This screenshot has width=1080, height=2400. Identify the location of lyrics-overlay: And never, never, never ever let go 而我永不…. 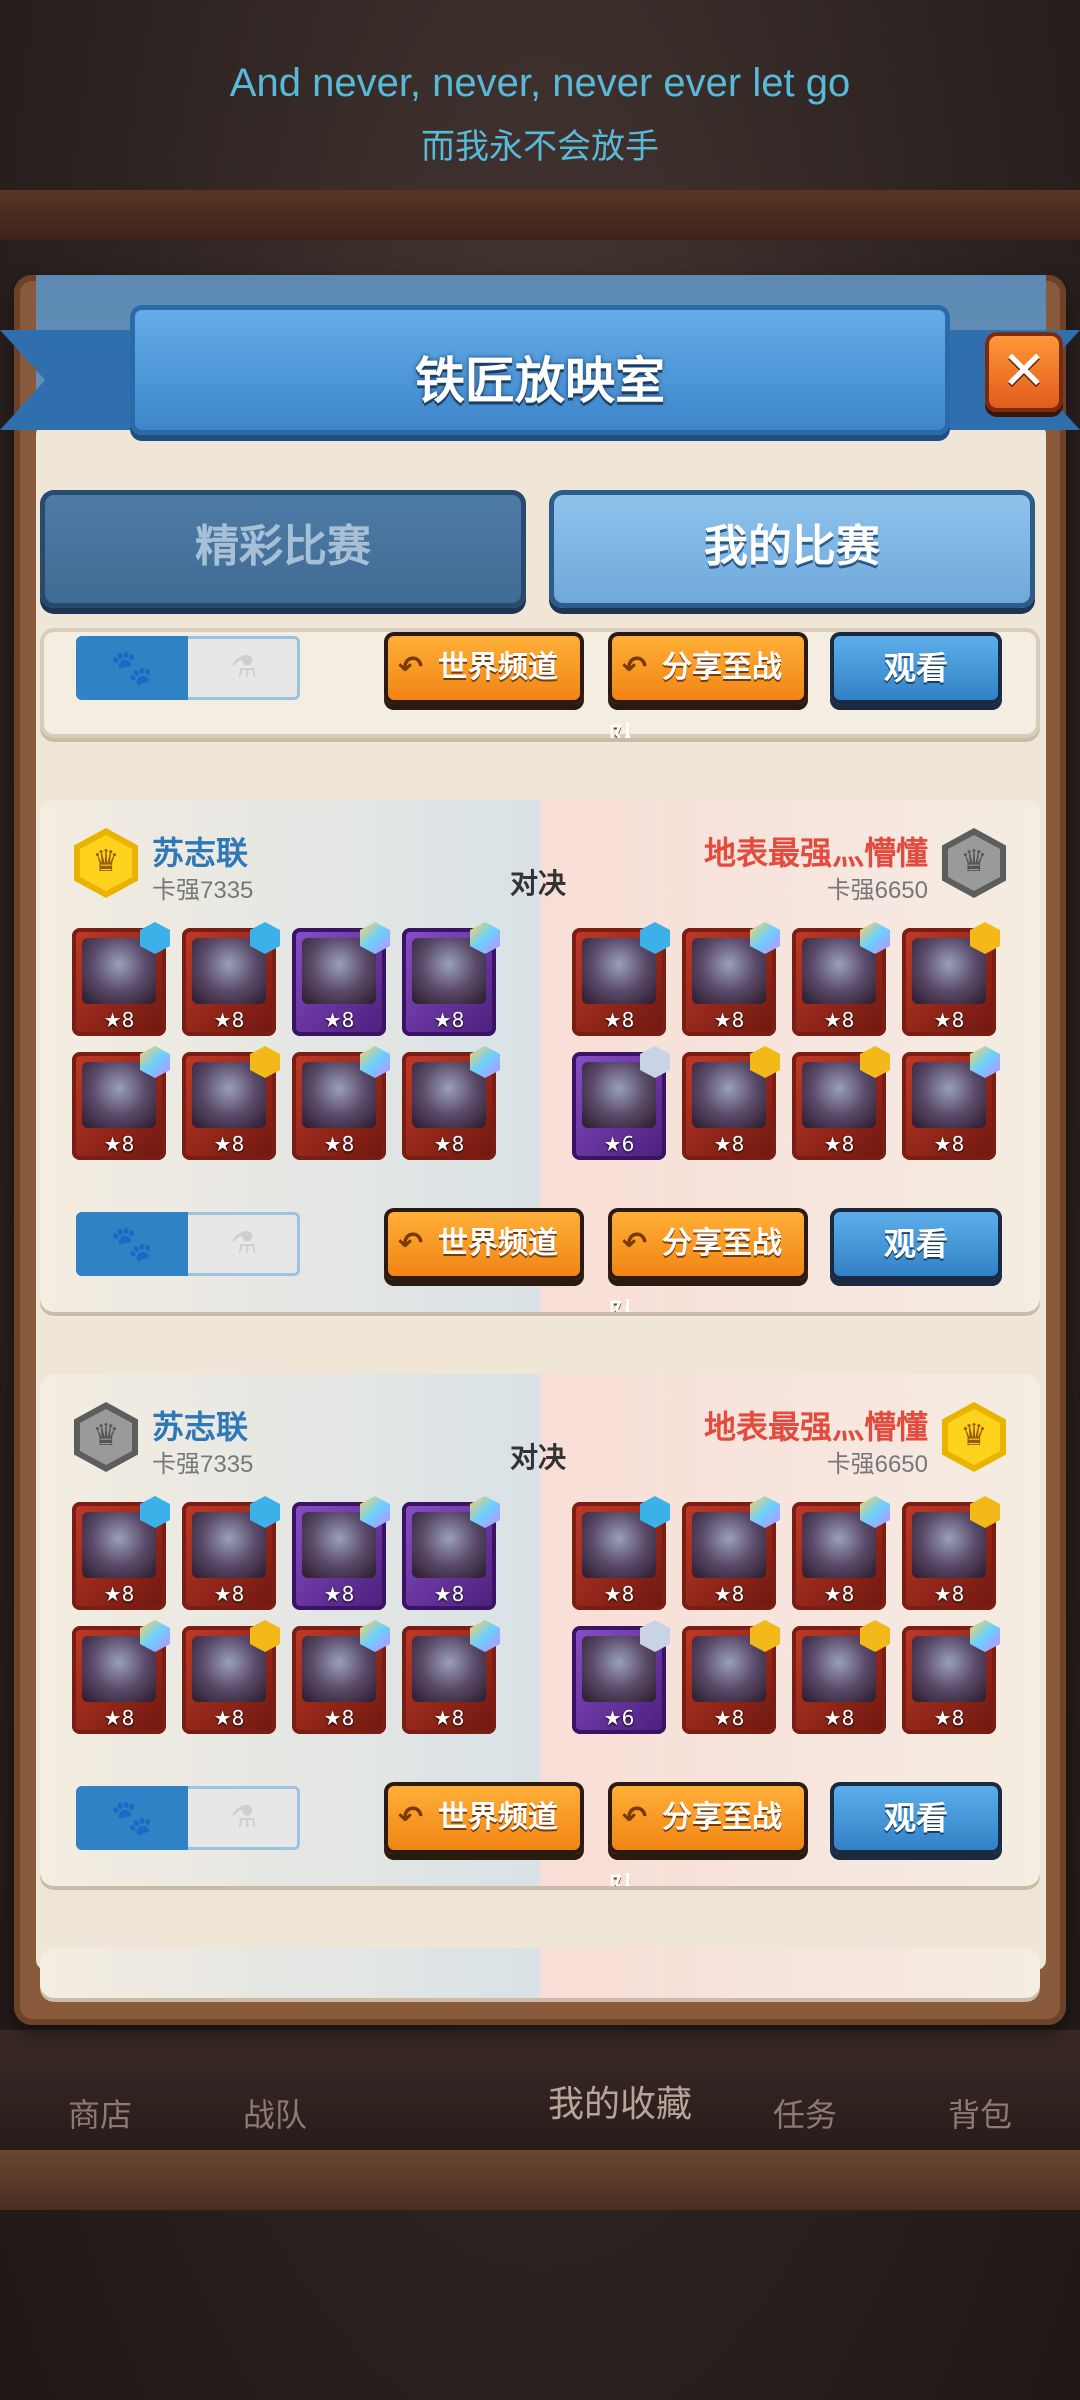
(540, 114).